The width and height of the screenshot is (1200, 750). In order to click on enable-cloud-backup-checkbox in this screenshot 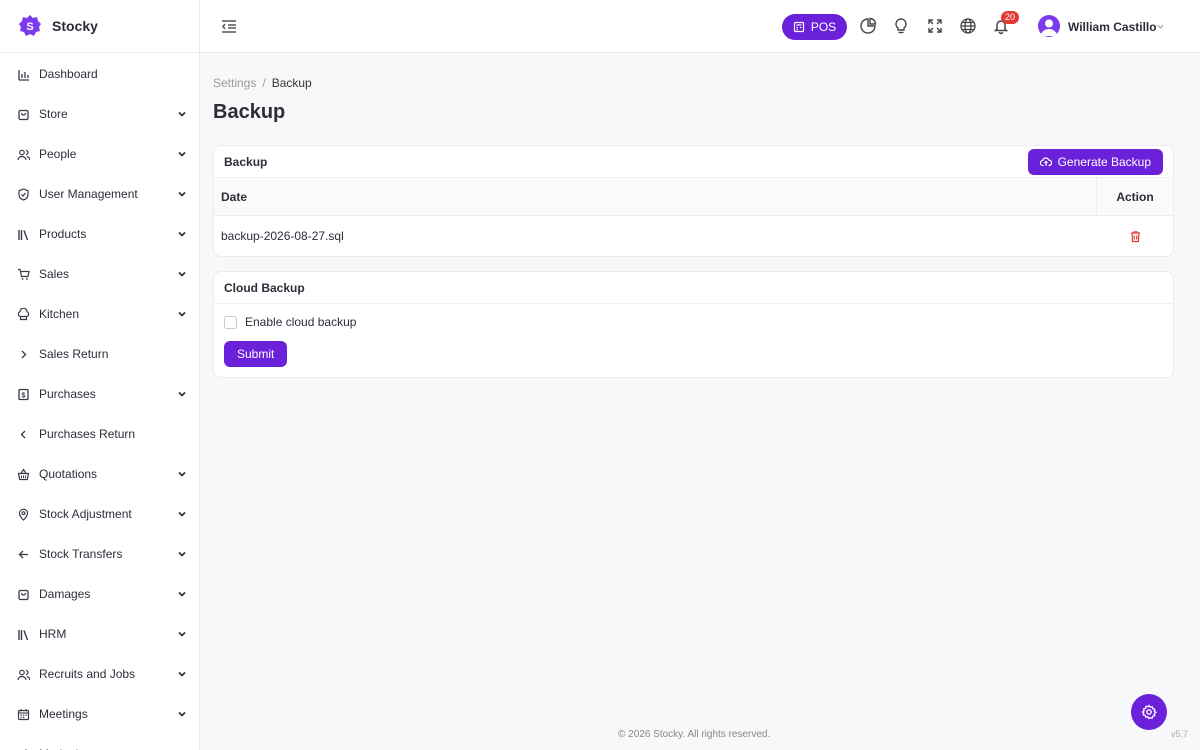, I will do `click(230, 322)`.